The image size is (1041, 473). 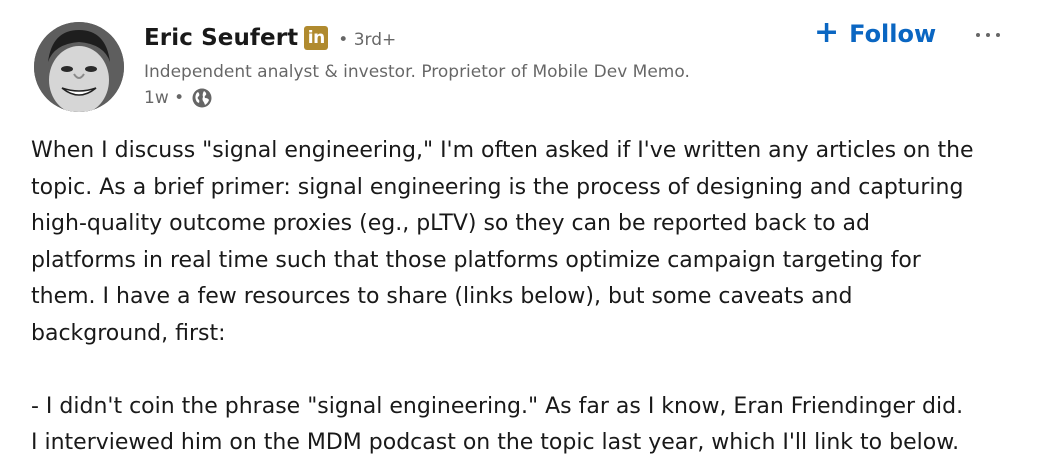 I want to click on ellipsis-icon, so click(x=988, y=35).